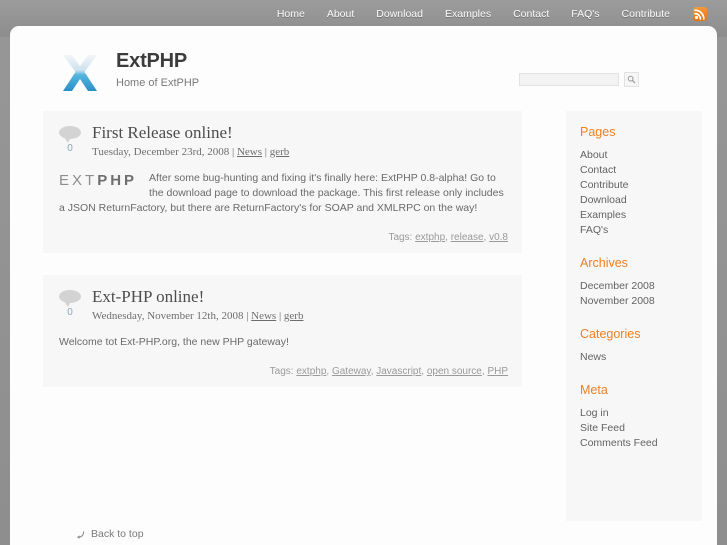  I want to click on tag-link: Javascript, so click(398, 371).